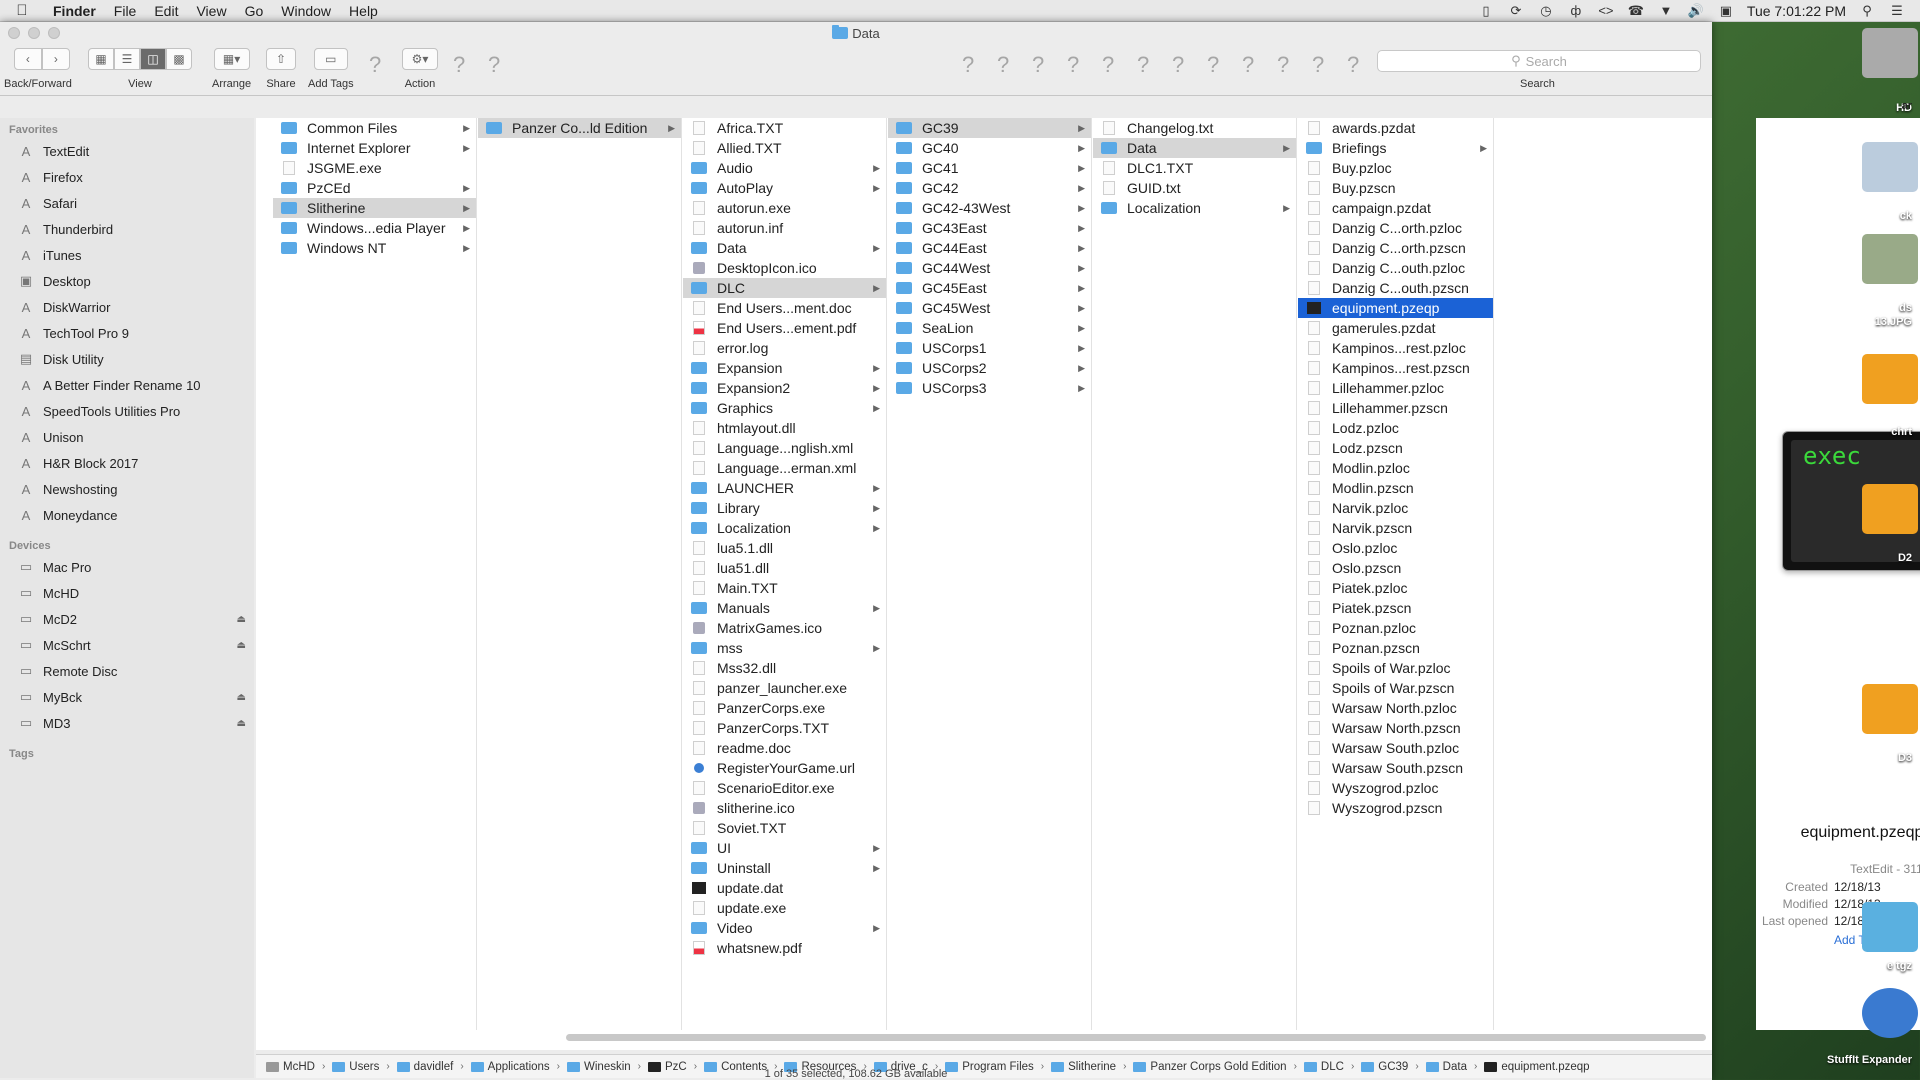 The image size is (1920, 1080). I want to click on file-row: Common Files ▶, so click(374, 128).